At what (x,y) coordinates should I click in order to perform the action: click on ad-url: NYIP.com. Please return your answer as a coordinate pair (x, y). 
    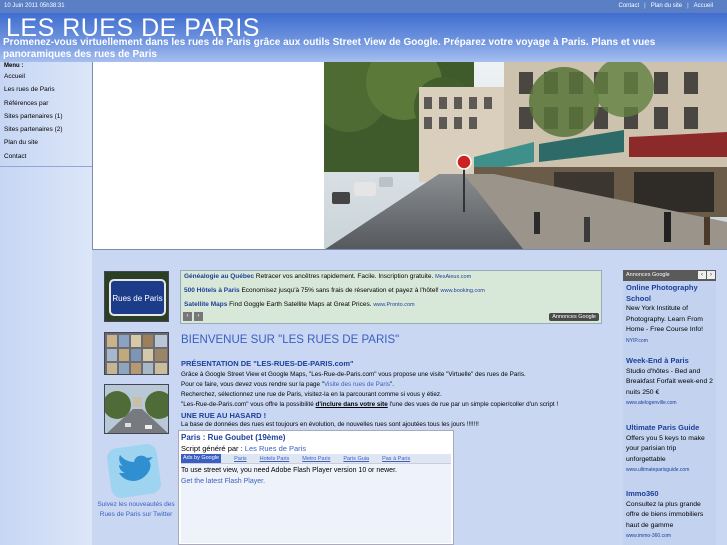
    Looking at the image, I should click on (670, 341).